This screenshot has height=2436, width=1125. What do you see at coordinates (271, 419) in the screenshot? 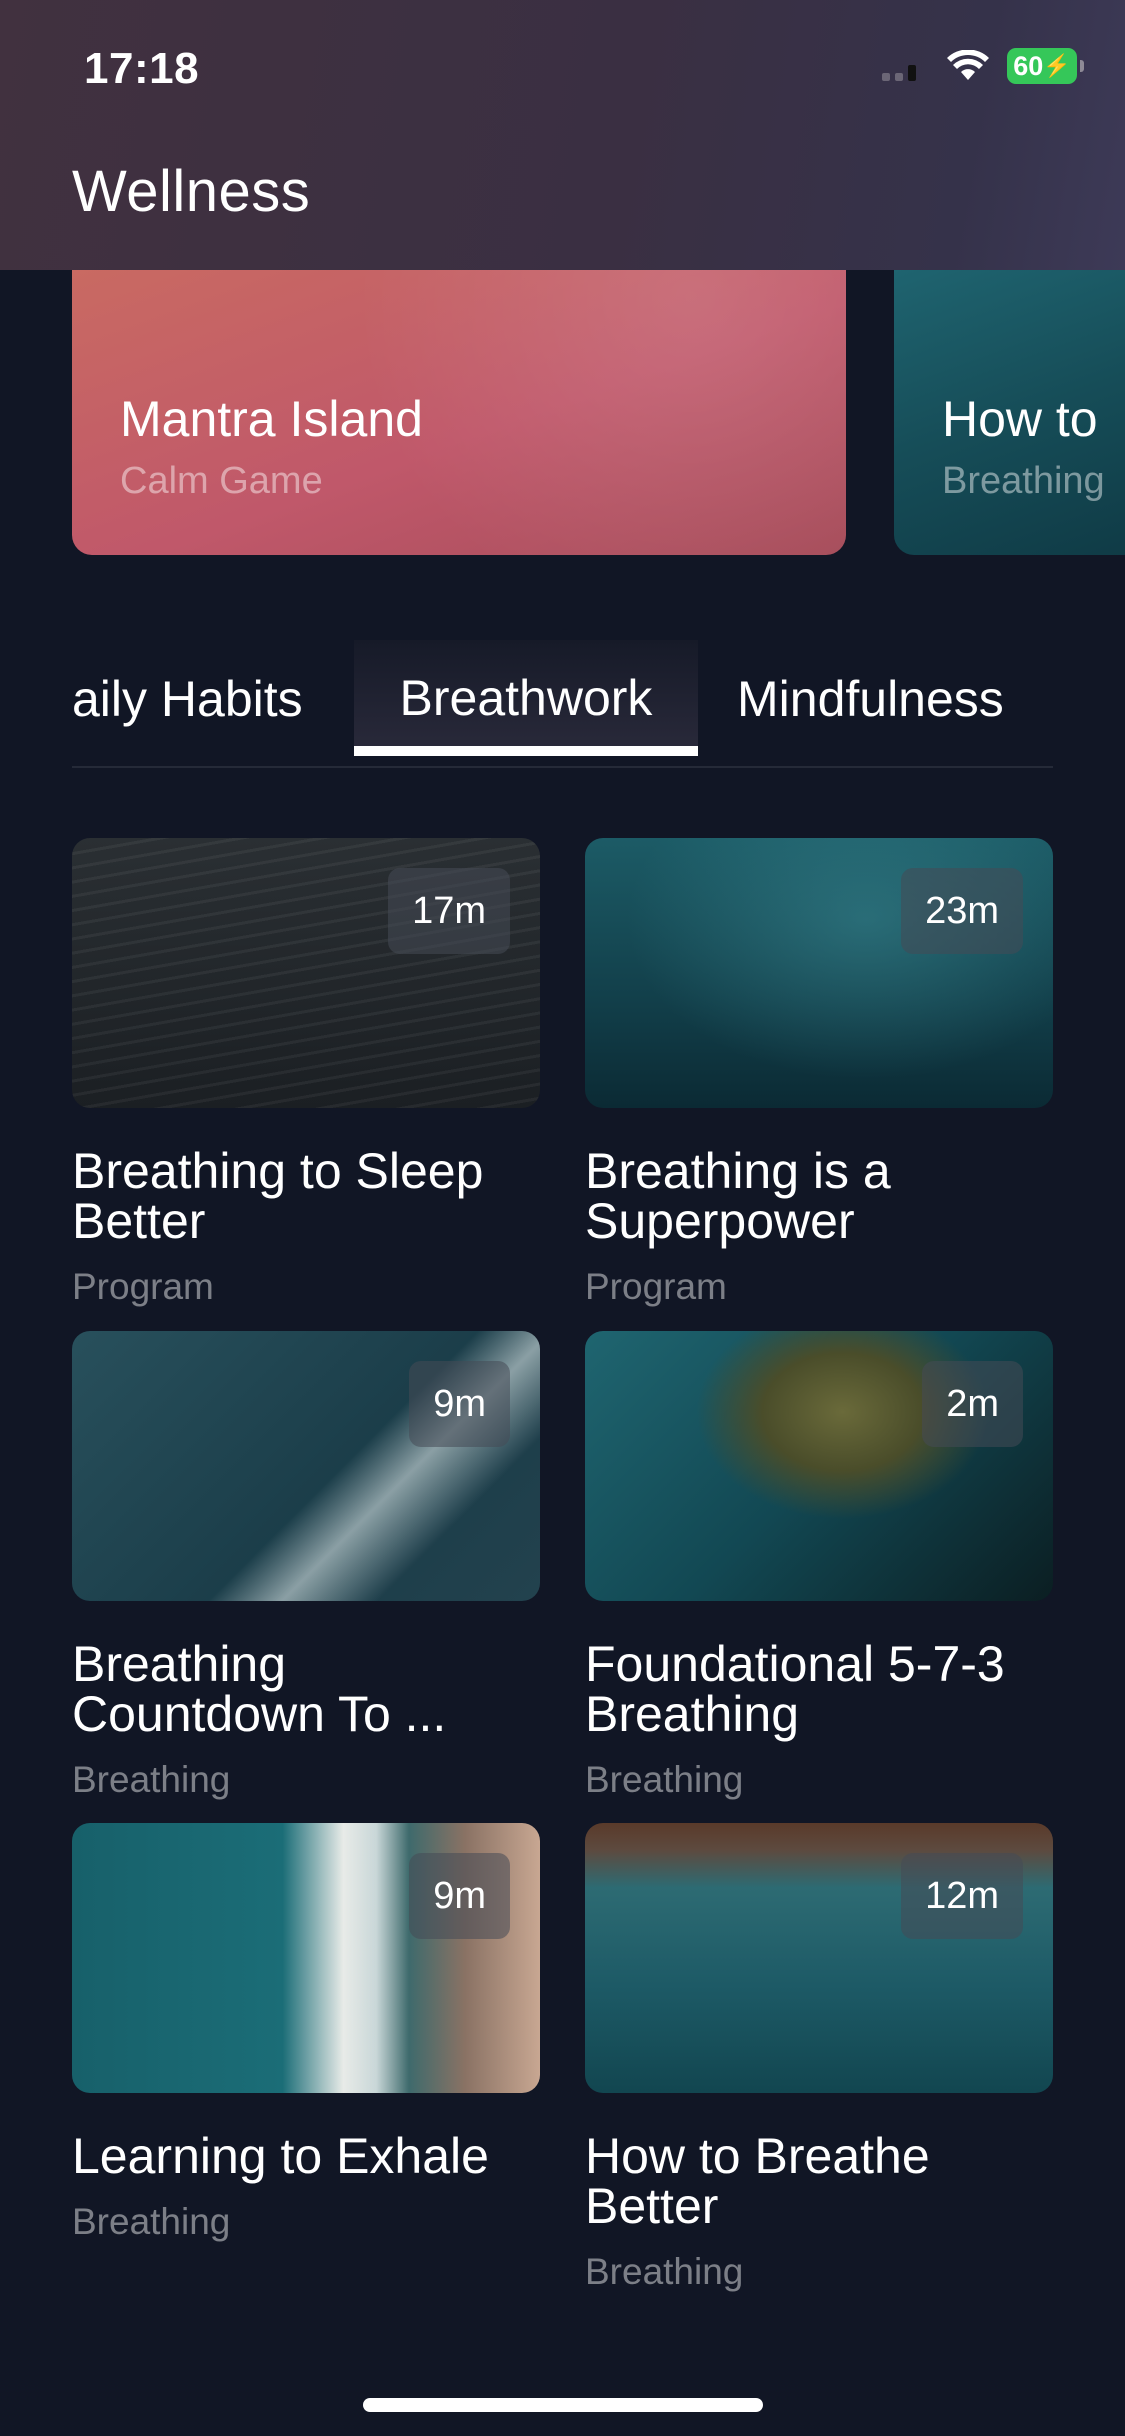
I see `featured-card-title: Mantra Island` at bounding box center [271, 419].